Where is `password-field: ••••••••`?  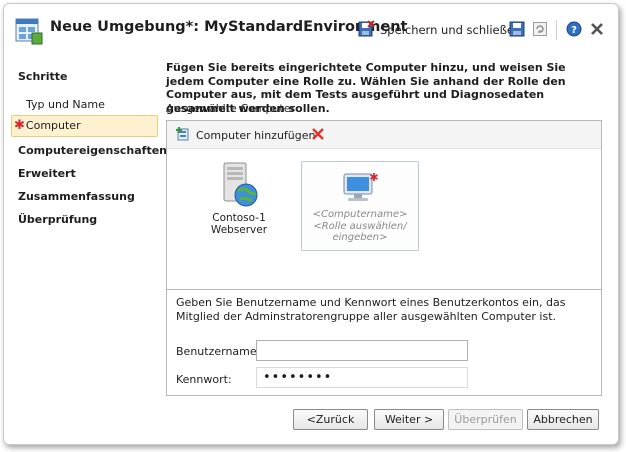
password-field: •••••••• is located at coordinates (362, 377).